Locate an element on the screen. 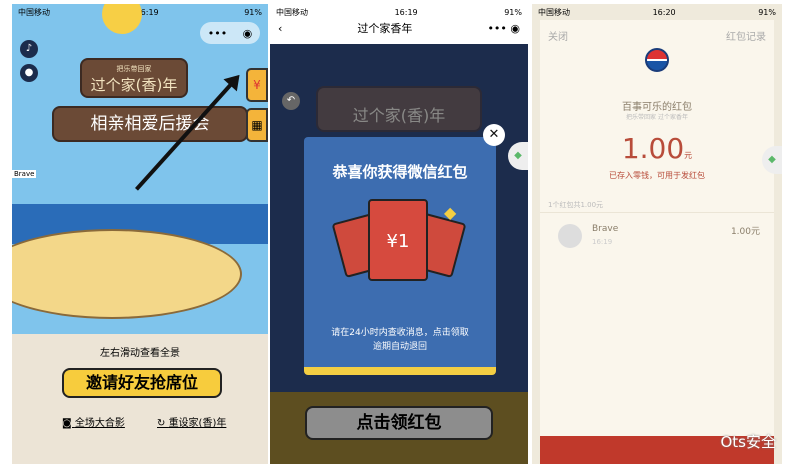 The height and width of the screenshot is (470, 800). sign-title: 过个家(香)年 is located at coordinates (134, 85).